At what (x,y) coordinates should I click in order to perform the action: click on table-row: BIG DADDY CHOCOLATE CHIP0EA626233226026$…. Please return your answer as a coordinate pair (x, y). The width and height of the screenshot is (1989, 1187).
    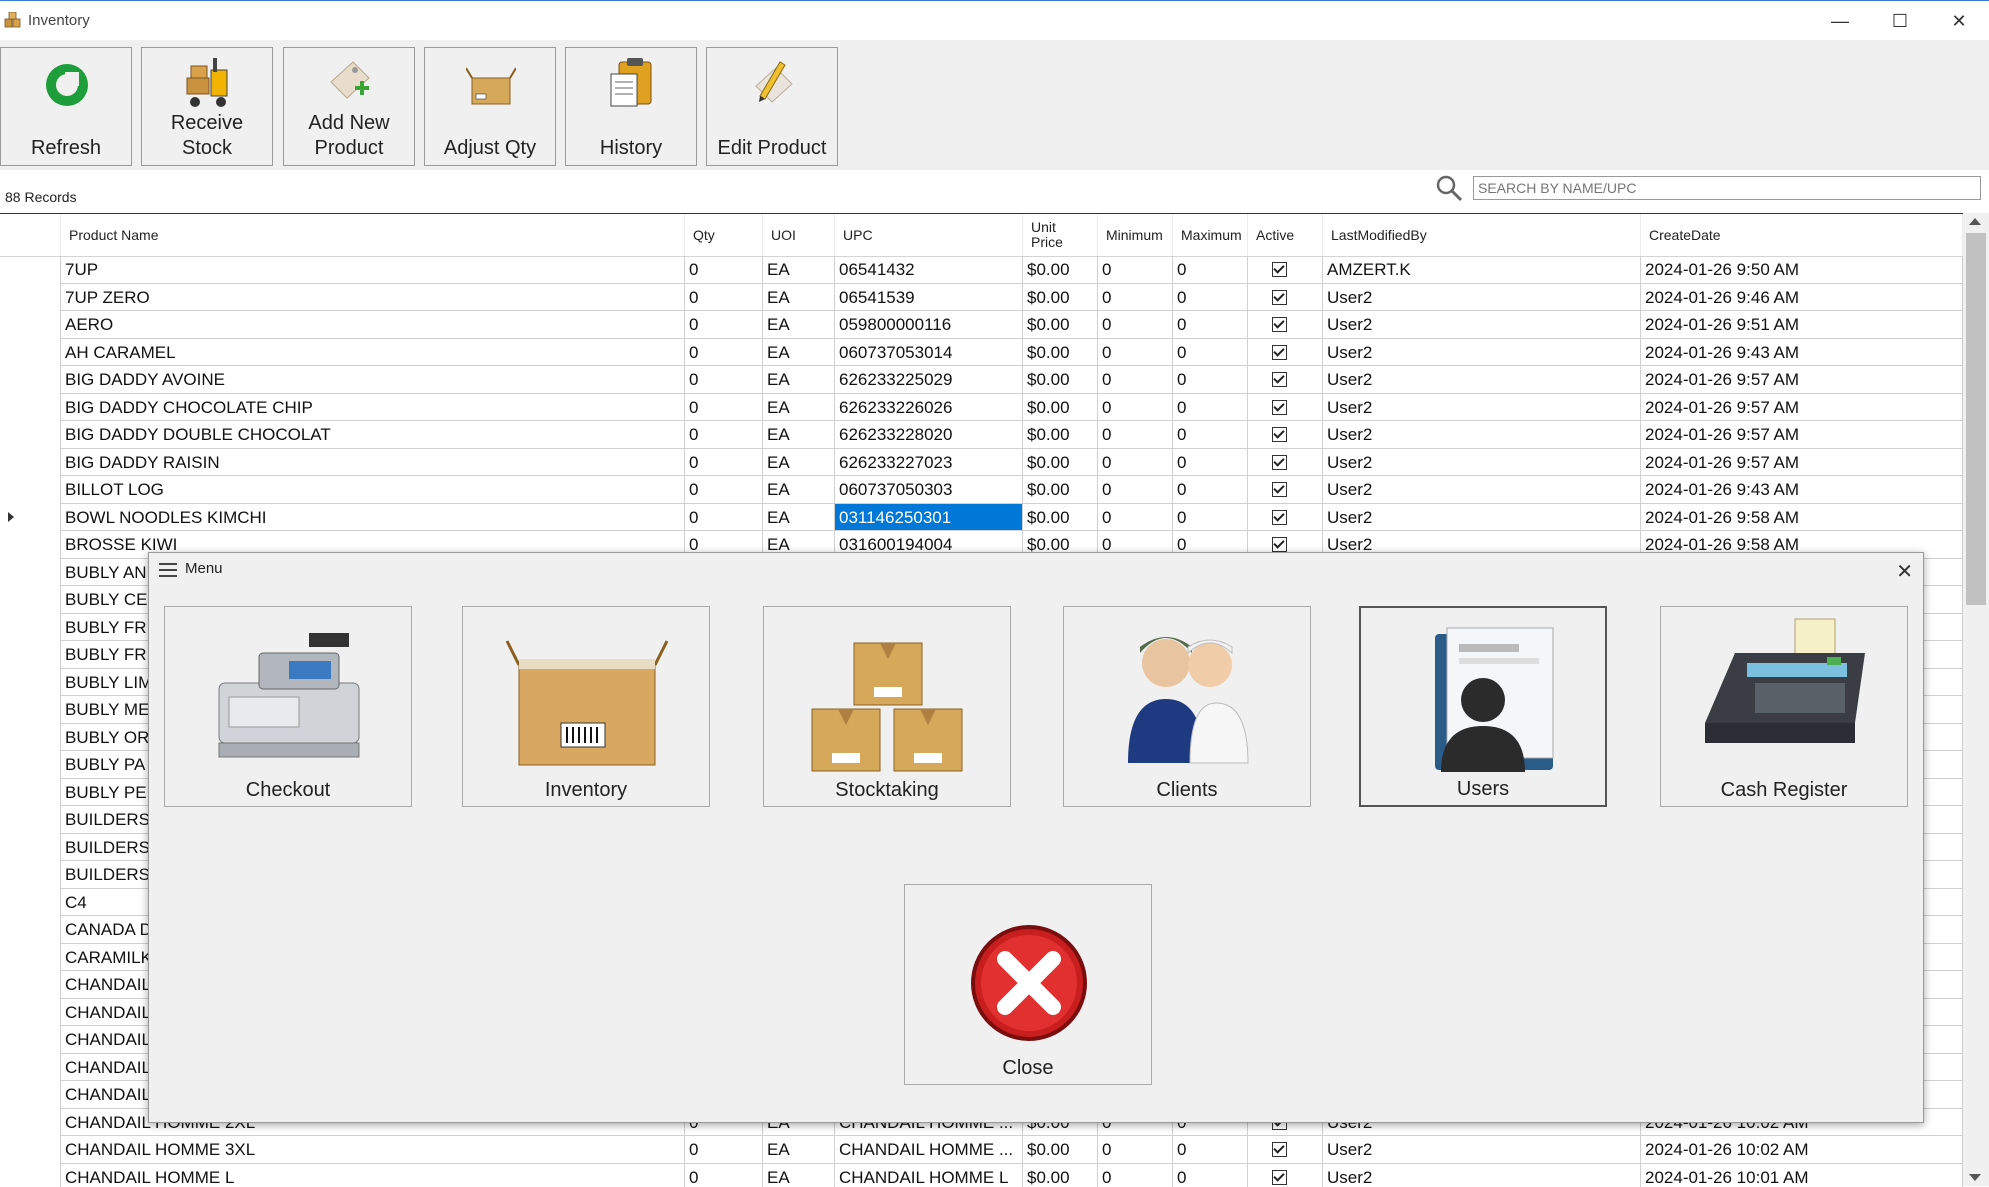
    Looking at the image, I should click on (981, 408).